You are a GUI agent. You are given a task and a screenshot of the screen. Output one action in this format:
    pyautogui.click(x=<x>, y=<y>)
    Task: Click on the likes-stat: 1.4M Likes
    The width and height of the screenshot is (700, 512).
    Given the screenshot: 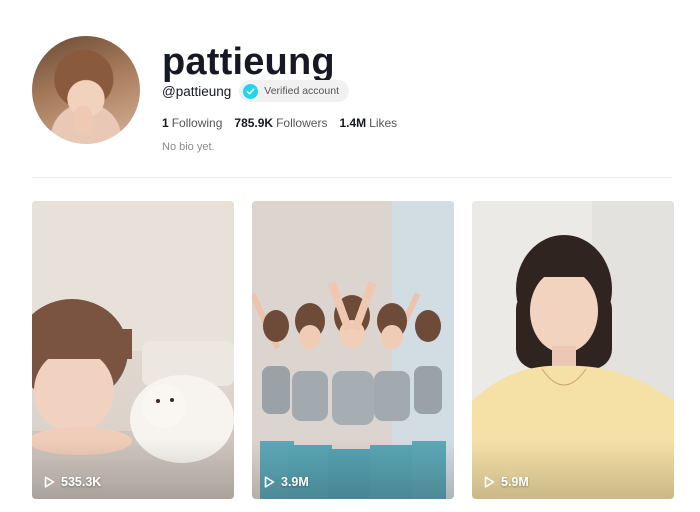 What is the action you would take?
    pyautogui.click(x=368, y=123)
    